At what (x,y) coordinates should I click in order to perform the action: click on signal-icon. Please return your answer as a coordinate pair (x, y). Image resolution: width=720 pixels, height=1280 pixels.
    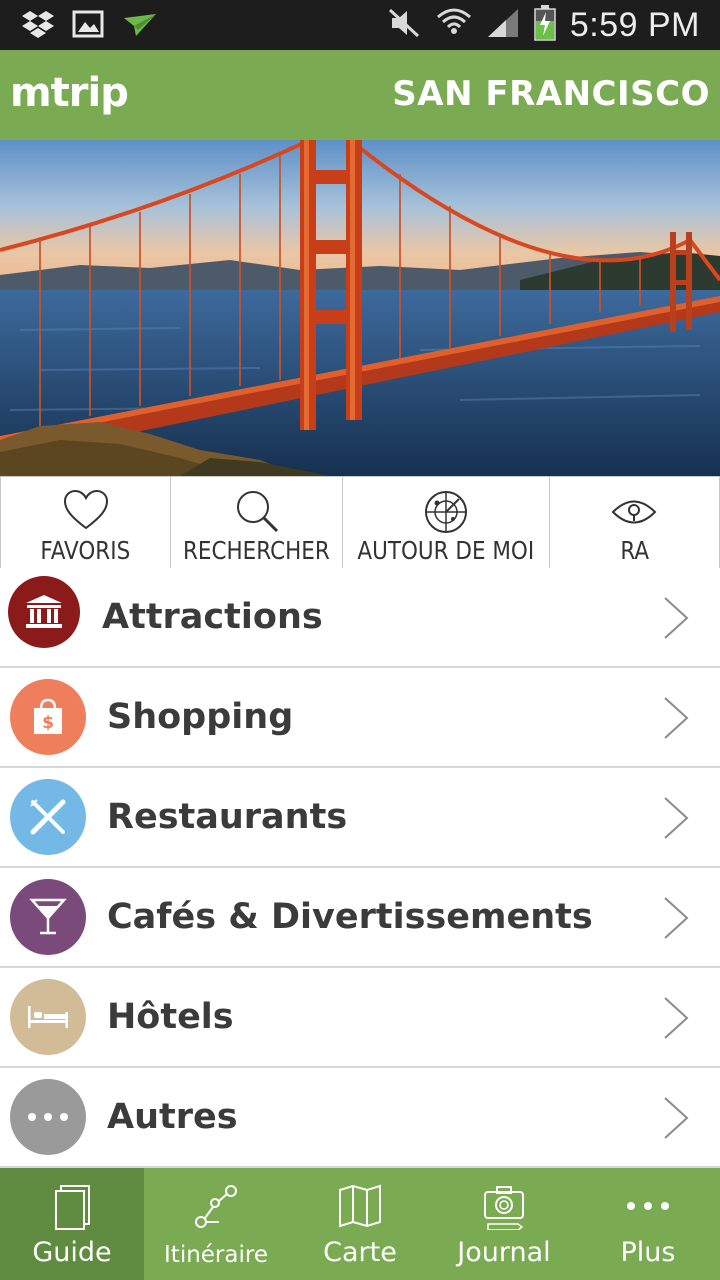
    Looking at the image, I should click on (503, 25).